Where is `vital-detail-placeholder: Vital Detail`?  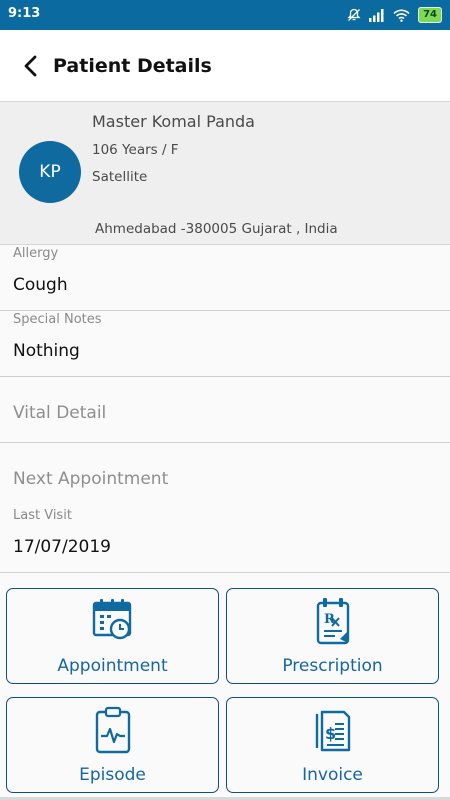
vital-detail-placeholder: Vital Detail is located at coordinates (60, 413).